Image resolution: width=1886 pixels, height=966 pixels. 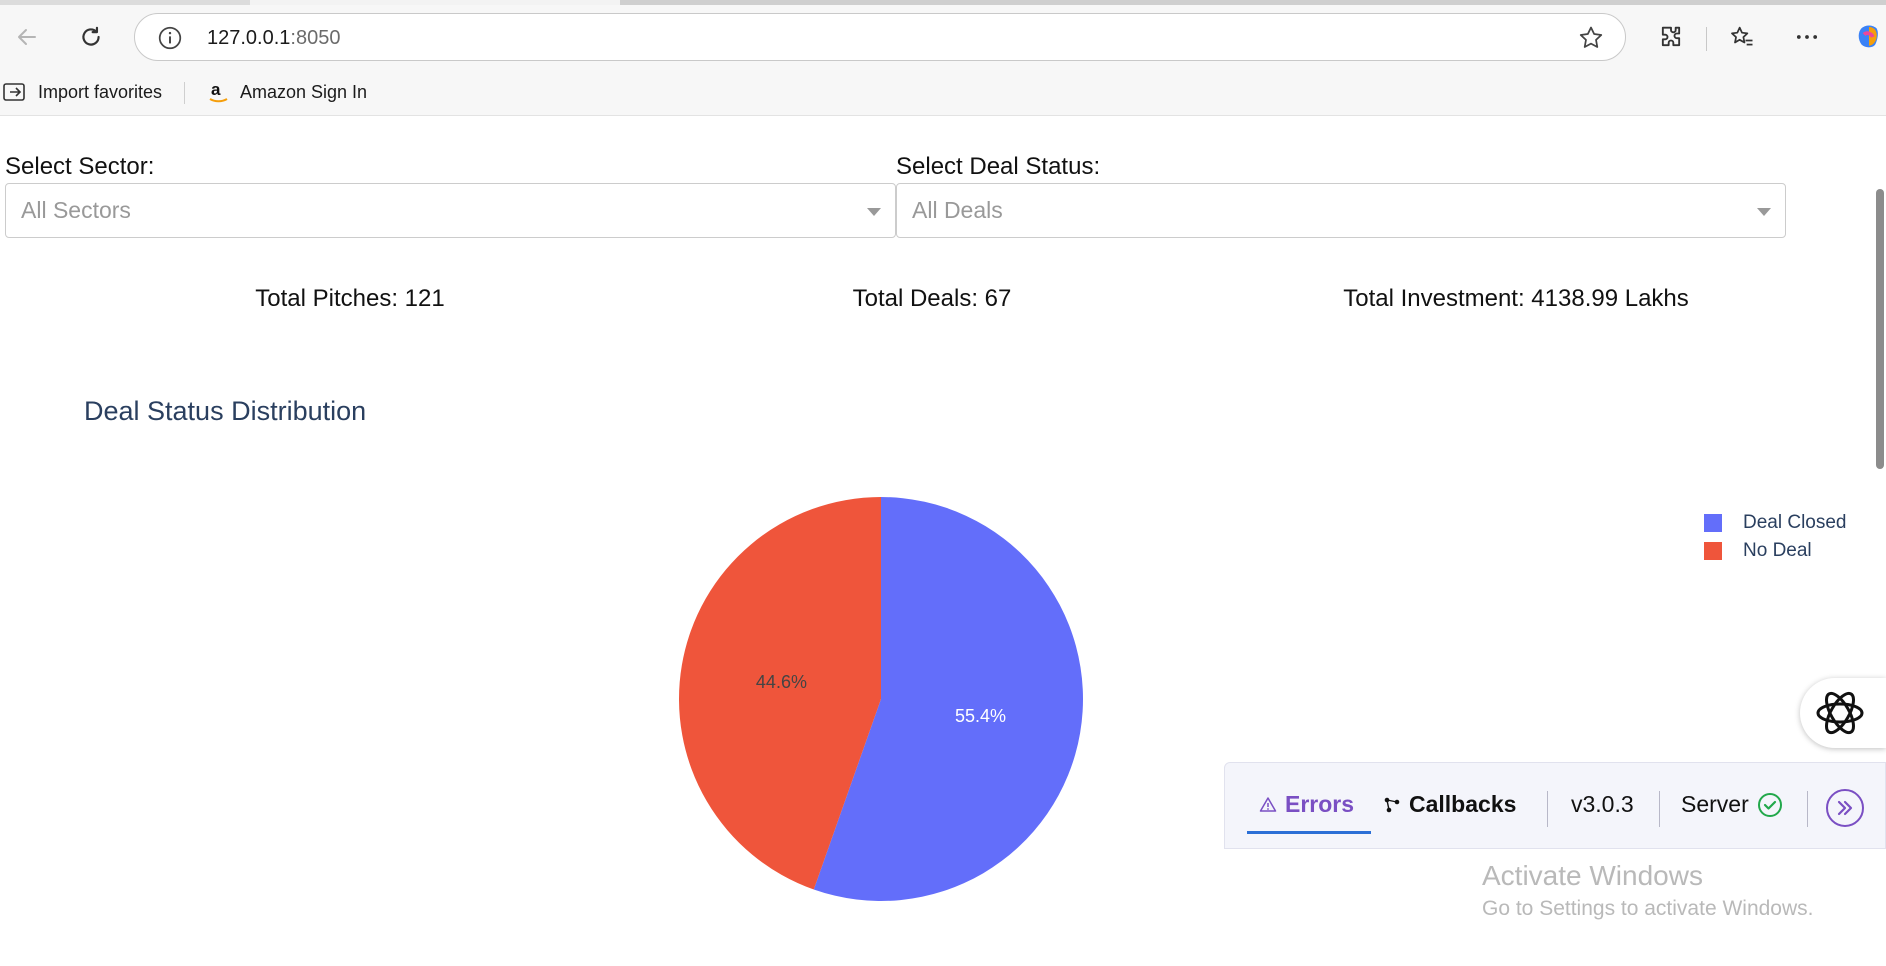 I want to click on legend-label-deal-closed: Deal Closed, so click(x=1795, y=522).